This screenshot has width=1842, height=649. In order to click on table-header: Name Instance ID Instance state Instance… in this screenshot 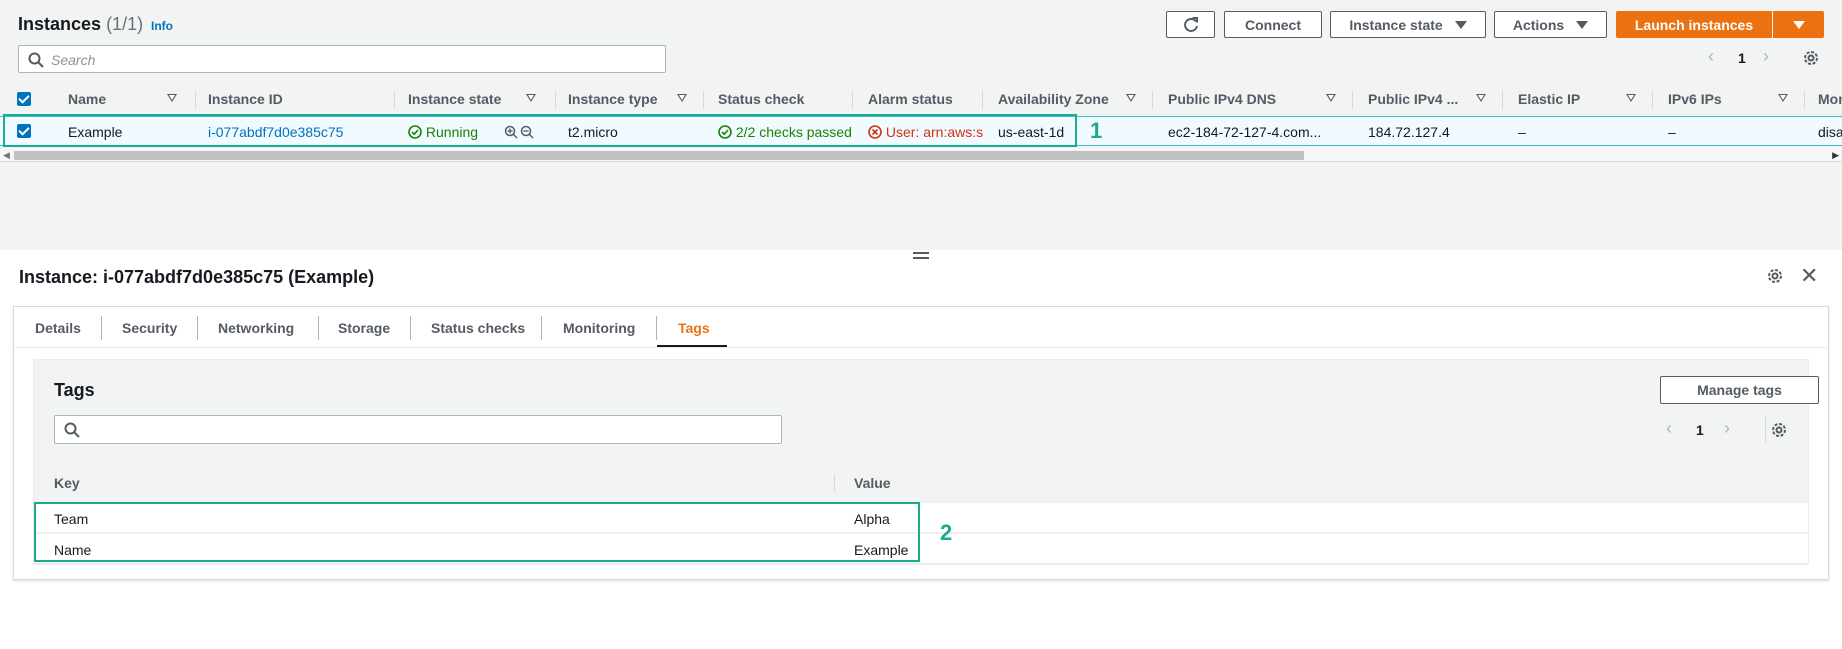, I will do `click(921, 100)`.